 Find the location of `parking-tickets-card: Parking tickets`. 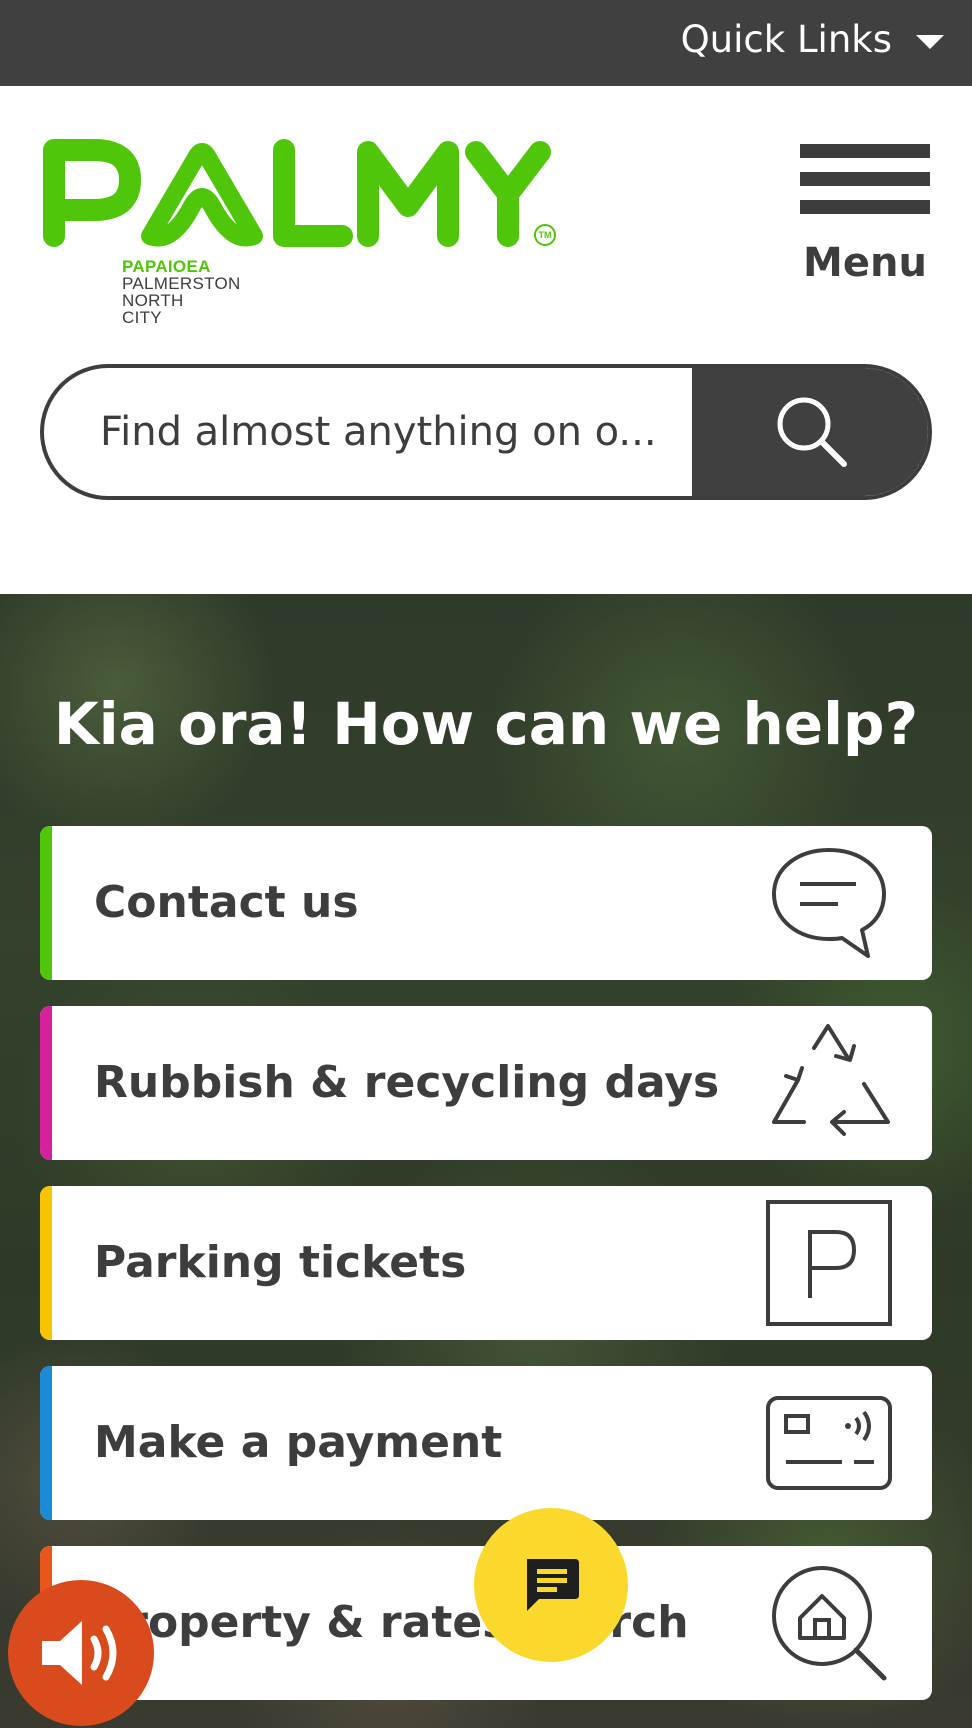

parking-tickets-card: Parking tickets is located at coordinates (486, 1263).